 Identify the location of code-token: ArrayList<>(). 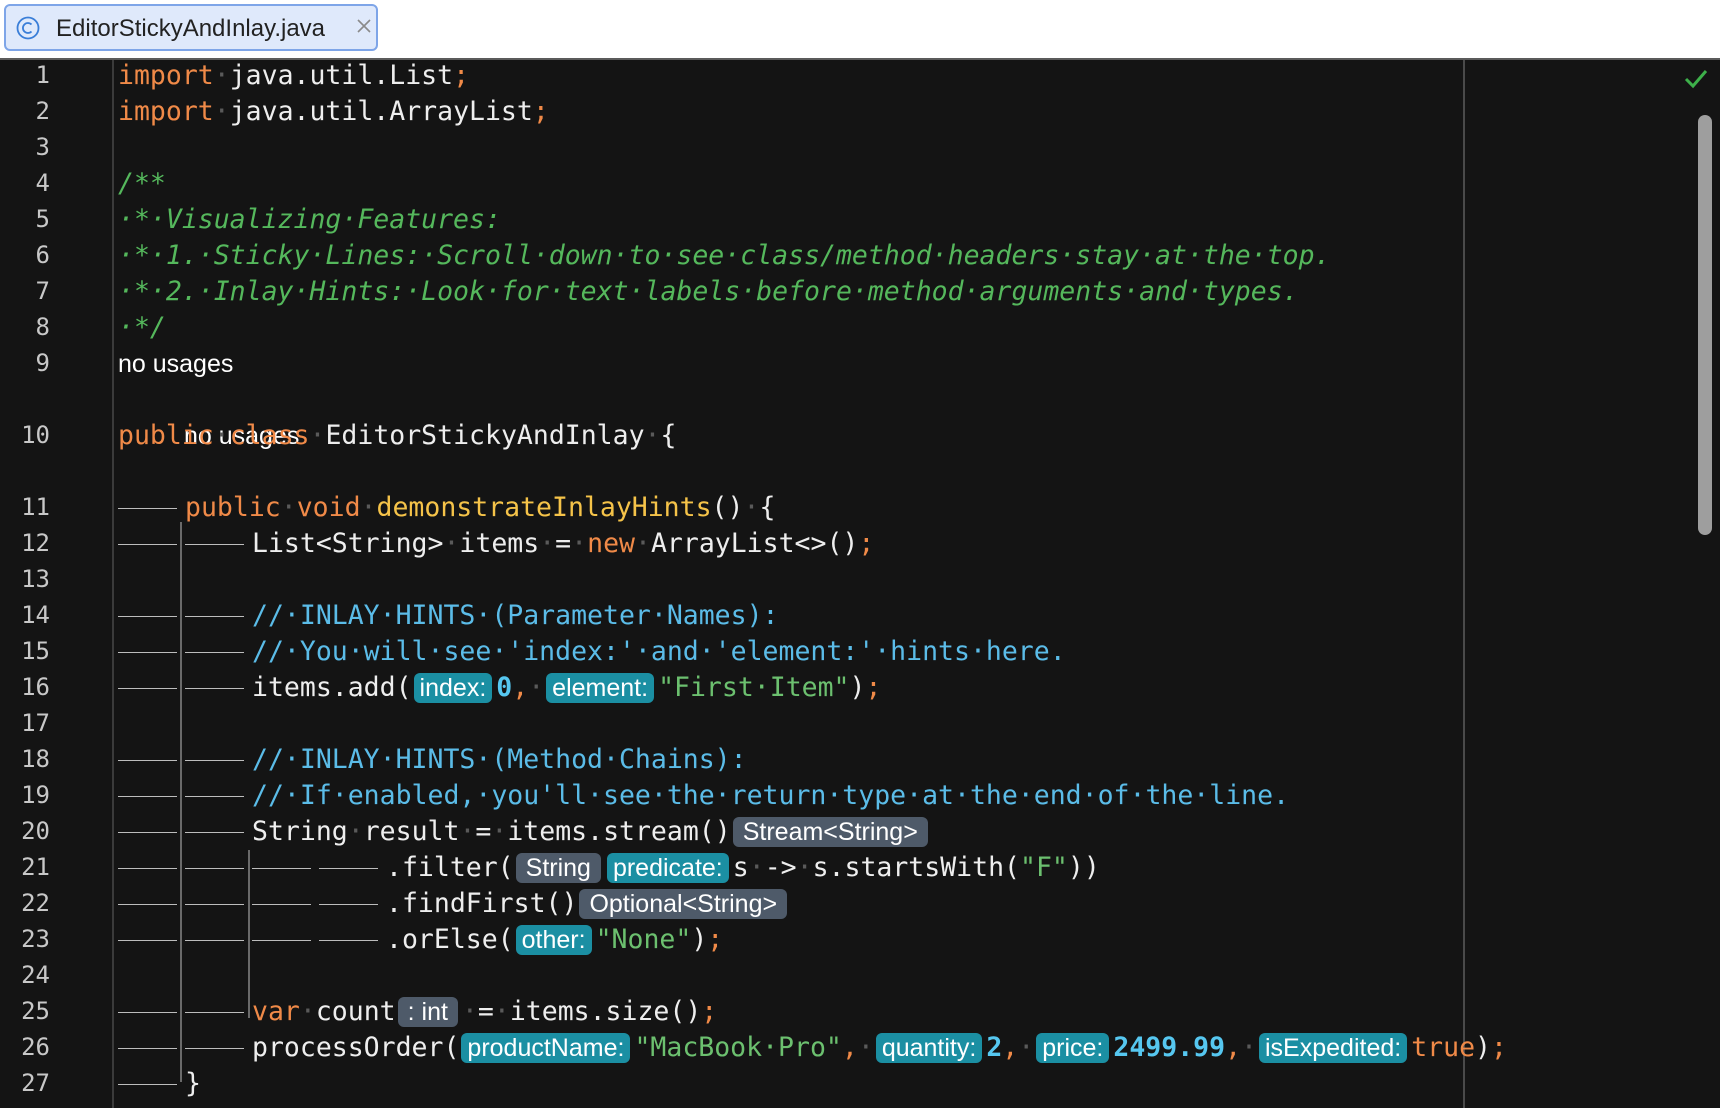
(754, 543).